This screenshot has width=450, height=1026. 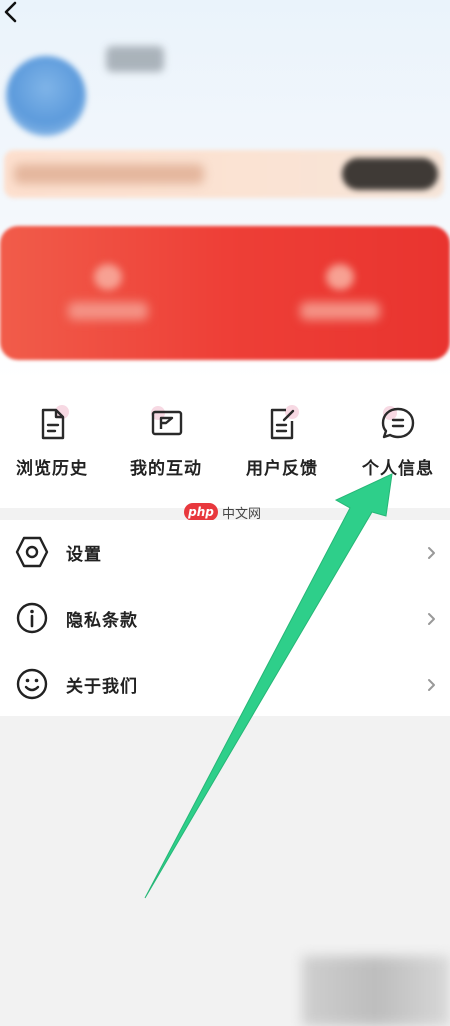 I want to click on back-button, so click(x=12, y=12).